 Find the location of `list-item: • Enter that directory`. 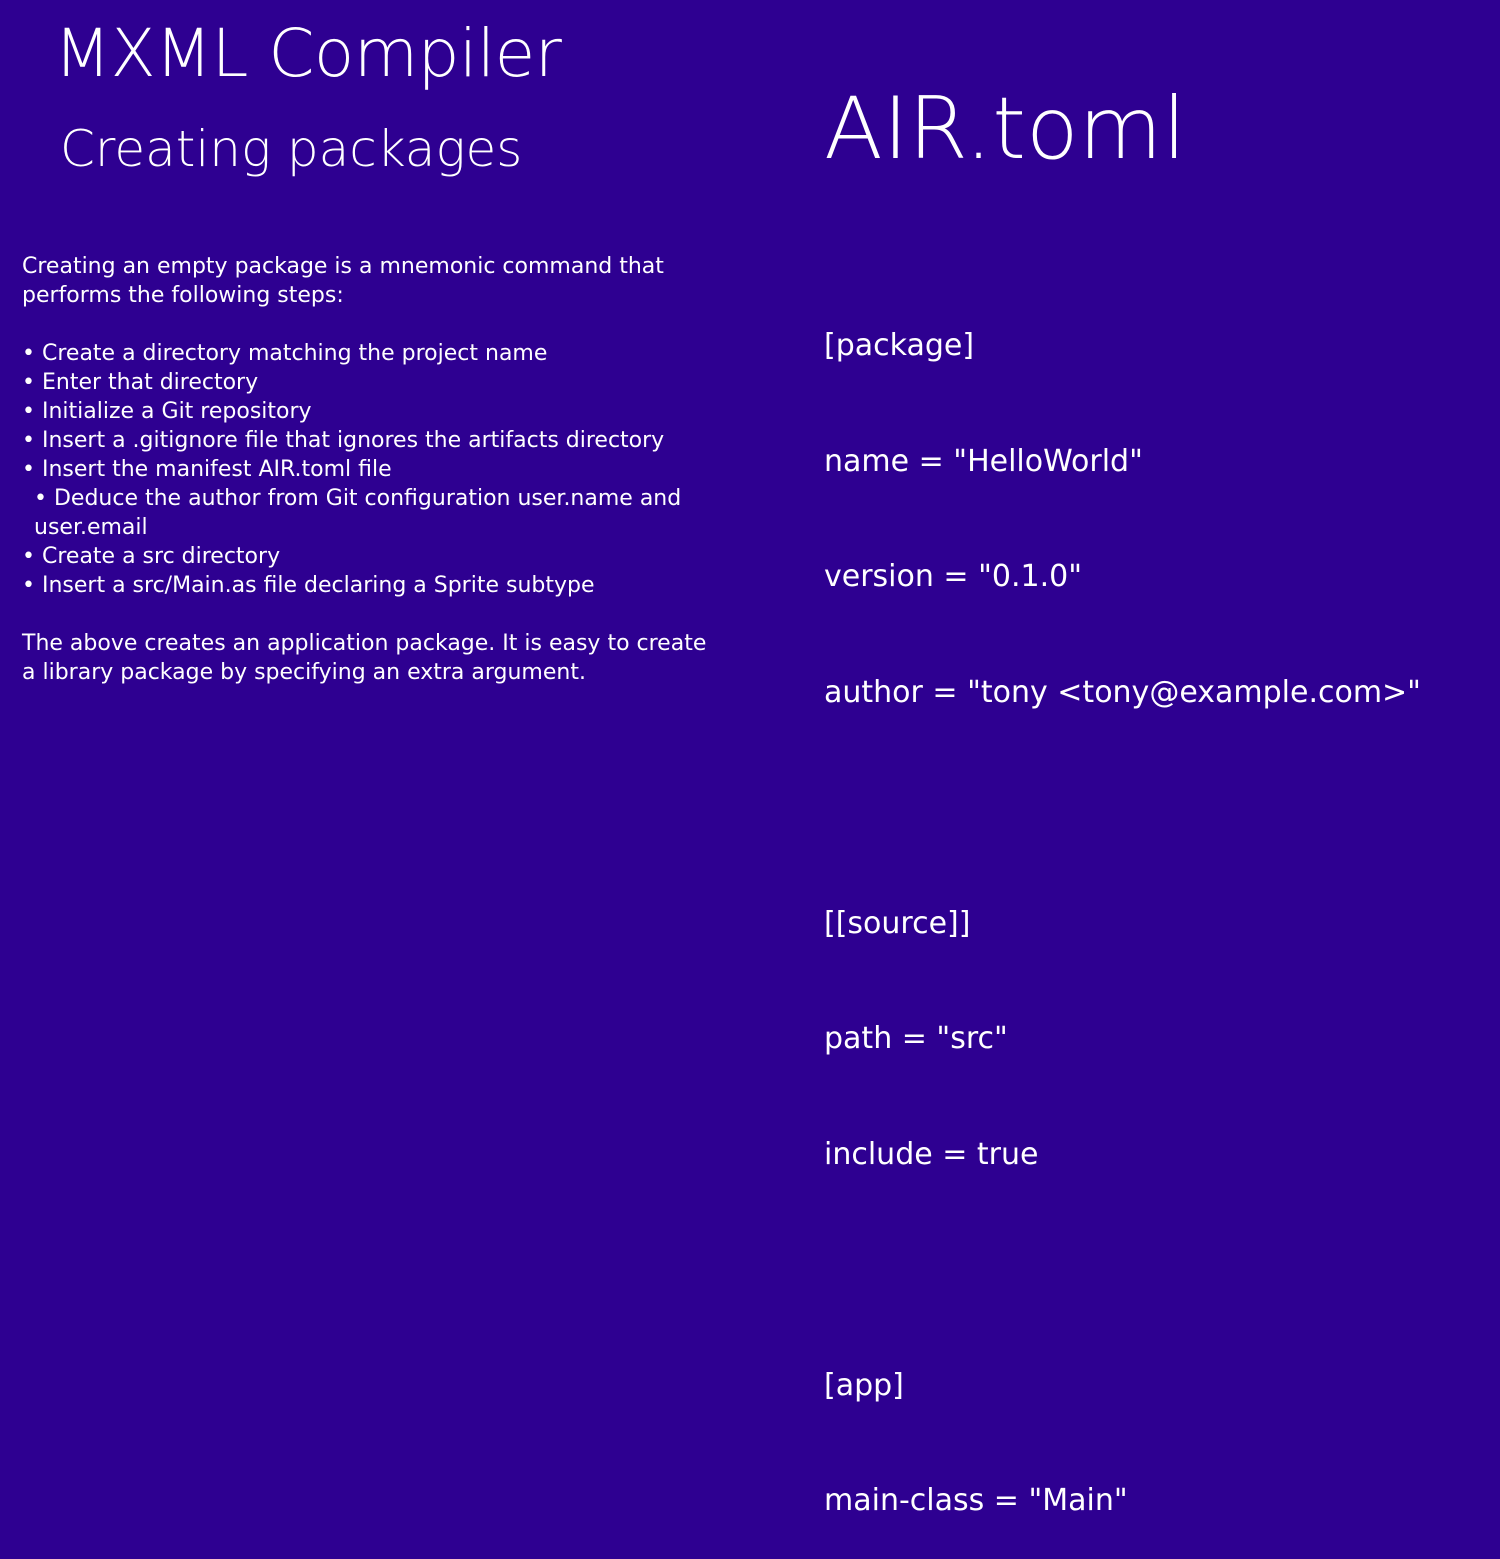

list-item: • Enter that directory is located at coordinates (372, 382).